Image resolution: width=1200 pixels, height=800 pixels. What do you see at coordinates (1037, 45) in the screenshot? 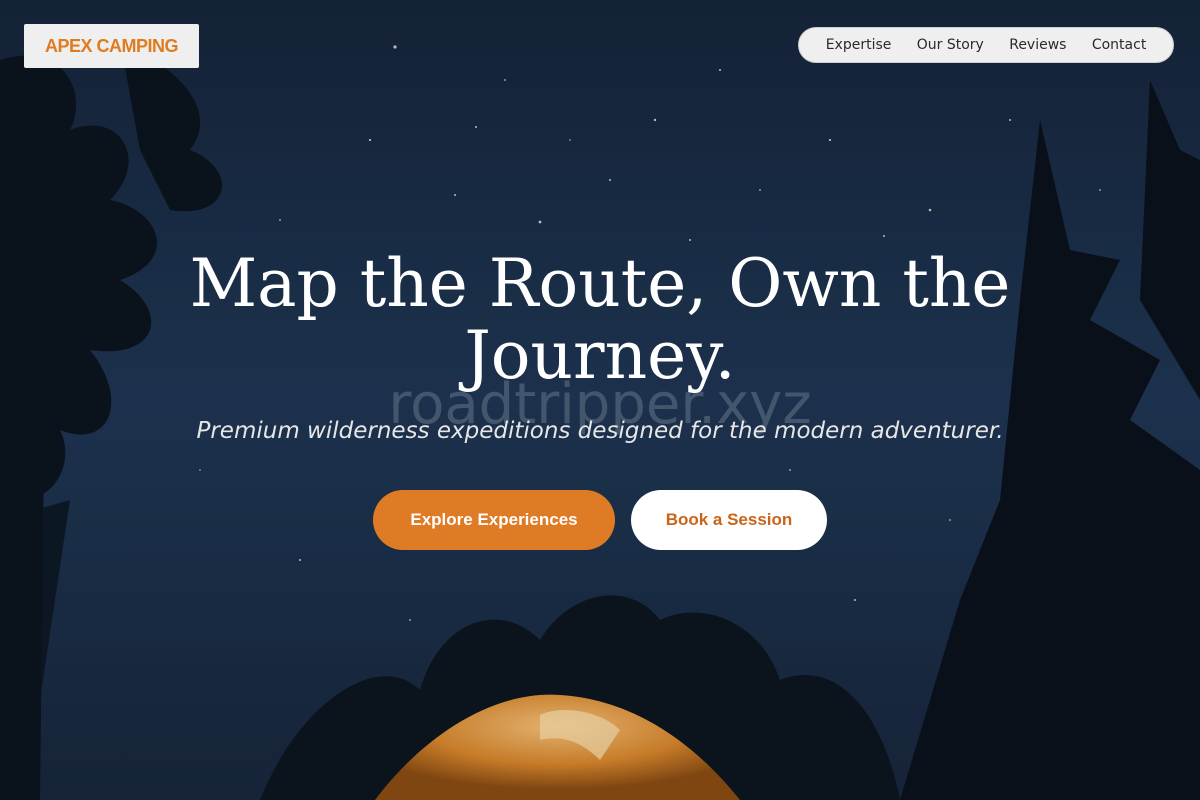
I see `nav-link-reviews: Reviews` at bounding box center [1037, 45].